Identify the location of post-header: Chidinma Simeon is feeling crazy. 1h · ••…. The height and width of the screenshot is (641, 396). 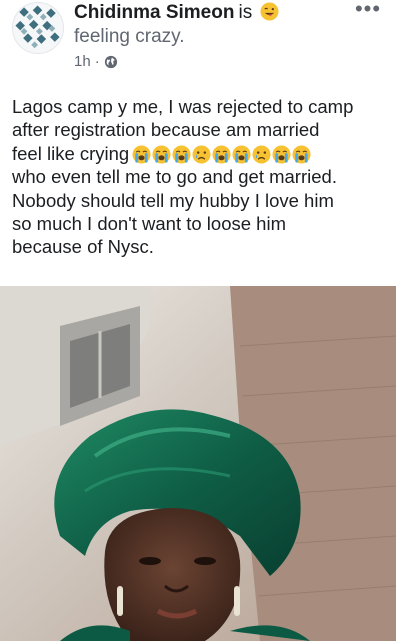
(198, 41).